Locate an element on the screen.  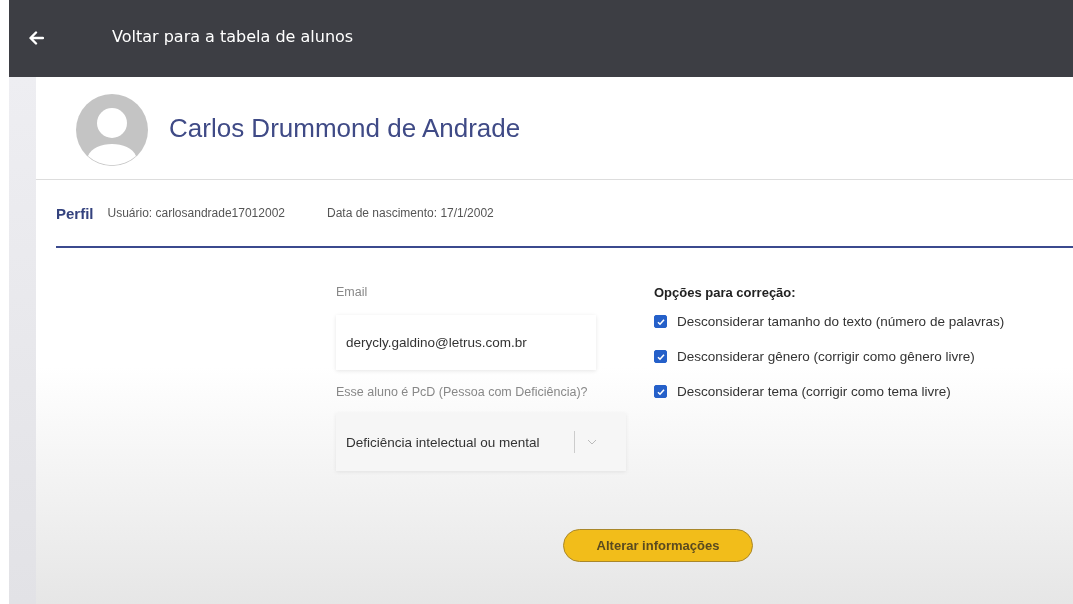
field-label: Esse aluno é PcD (Pessoa com Deficiência)? is located at coordinates (462, 392).